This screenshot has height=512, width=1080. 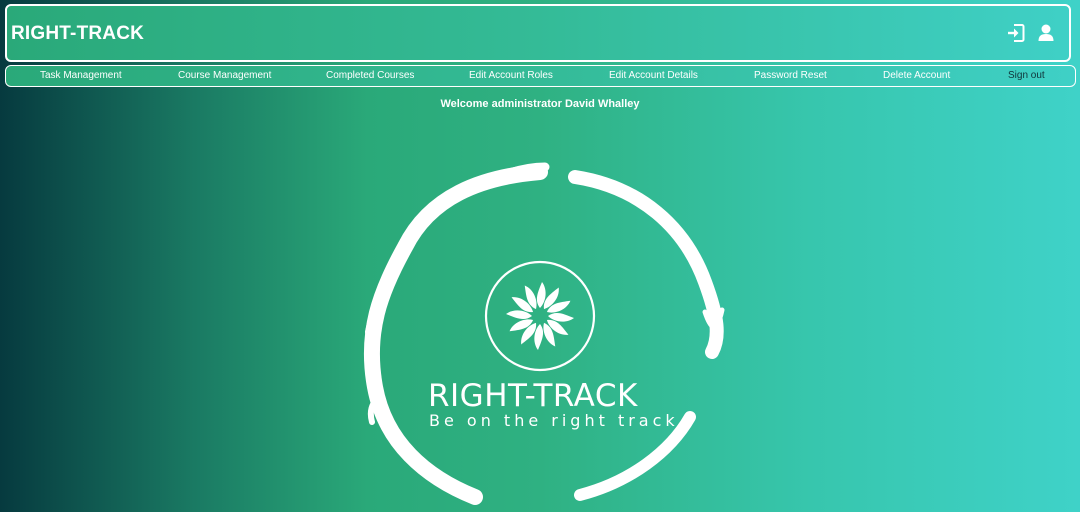 What do you see at coordinates (1046, 33) in the screenshot?
I see `user-icon` at bounding box center [1046, 33].